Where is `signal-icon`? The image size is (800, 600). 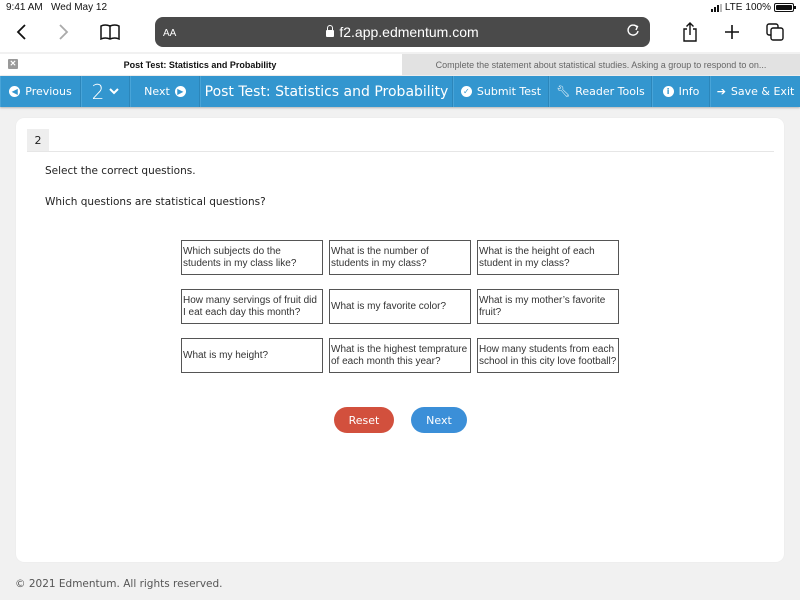
signal-icon is located at coordinates (716, 7).